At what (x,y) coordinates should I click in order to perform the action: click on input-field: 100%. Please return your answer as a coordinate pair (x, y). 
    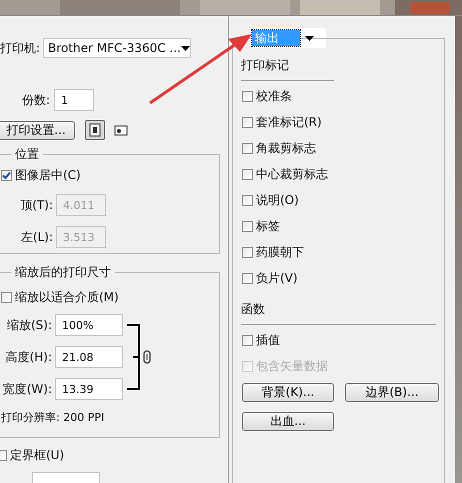
    Looking at the image, I should click on (89, 325).